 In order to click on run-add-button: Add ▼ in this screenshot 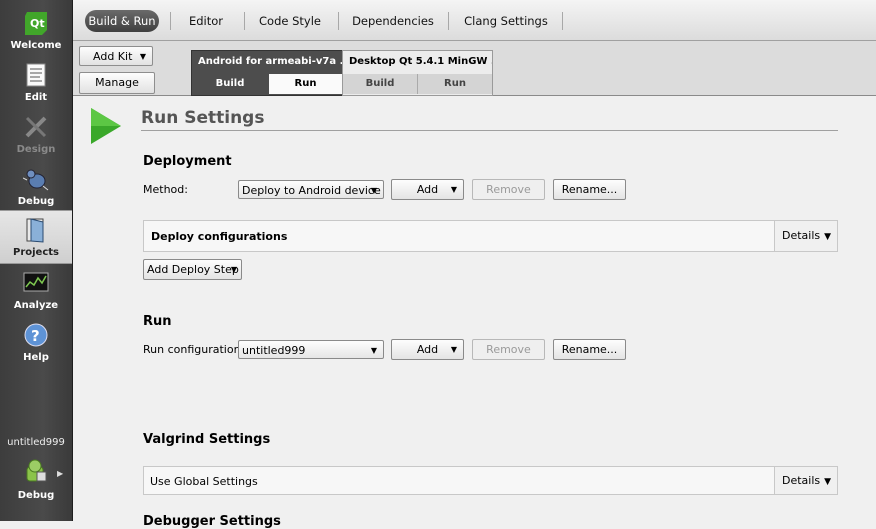, I will do `click(427, 349)`.